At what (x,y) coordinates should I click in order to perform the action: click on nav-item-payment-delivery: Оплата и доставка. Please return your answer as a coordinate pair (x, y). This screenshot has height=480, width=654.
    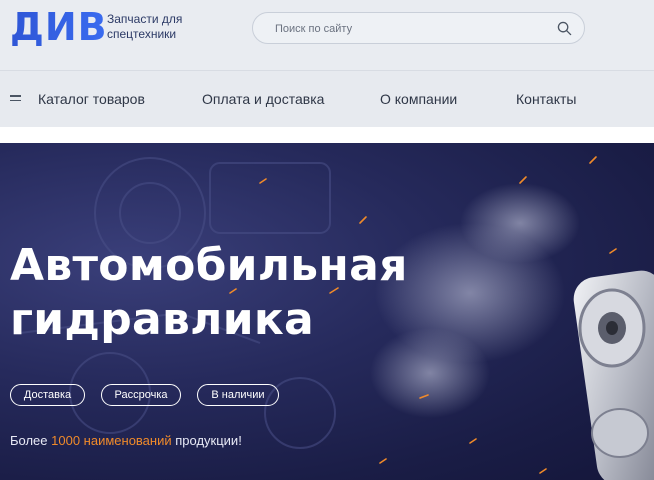
    Looking at the image, I should click on (263, 99).